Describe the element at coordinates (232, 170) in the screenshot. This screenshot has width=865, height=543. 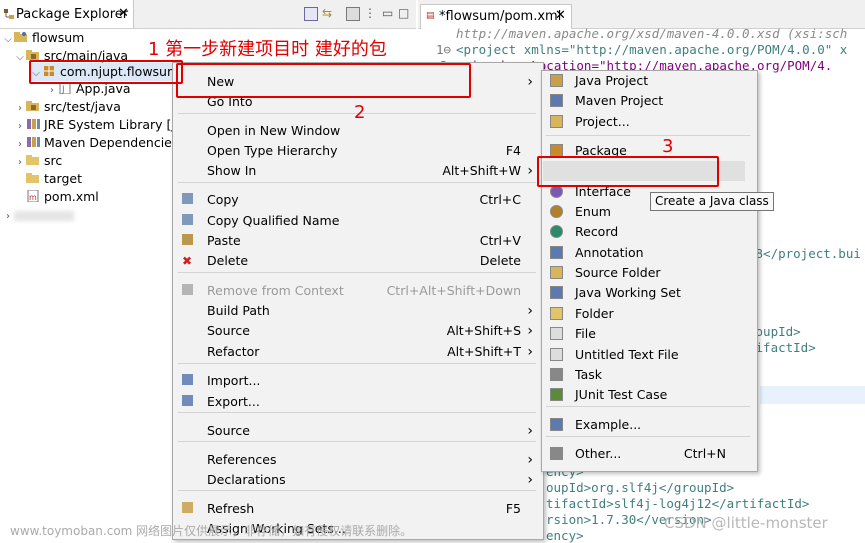
I see `menu-item-label: Show In` at that location.